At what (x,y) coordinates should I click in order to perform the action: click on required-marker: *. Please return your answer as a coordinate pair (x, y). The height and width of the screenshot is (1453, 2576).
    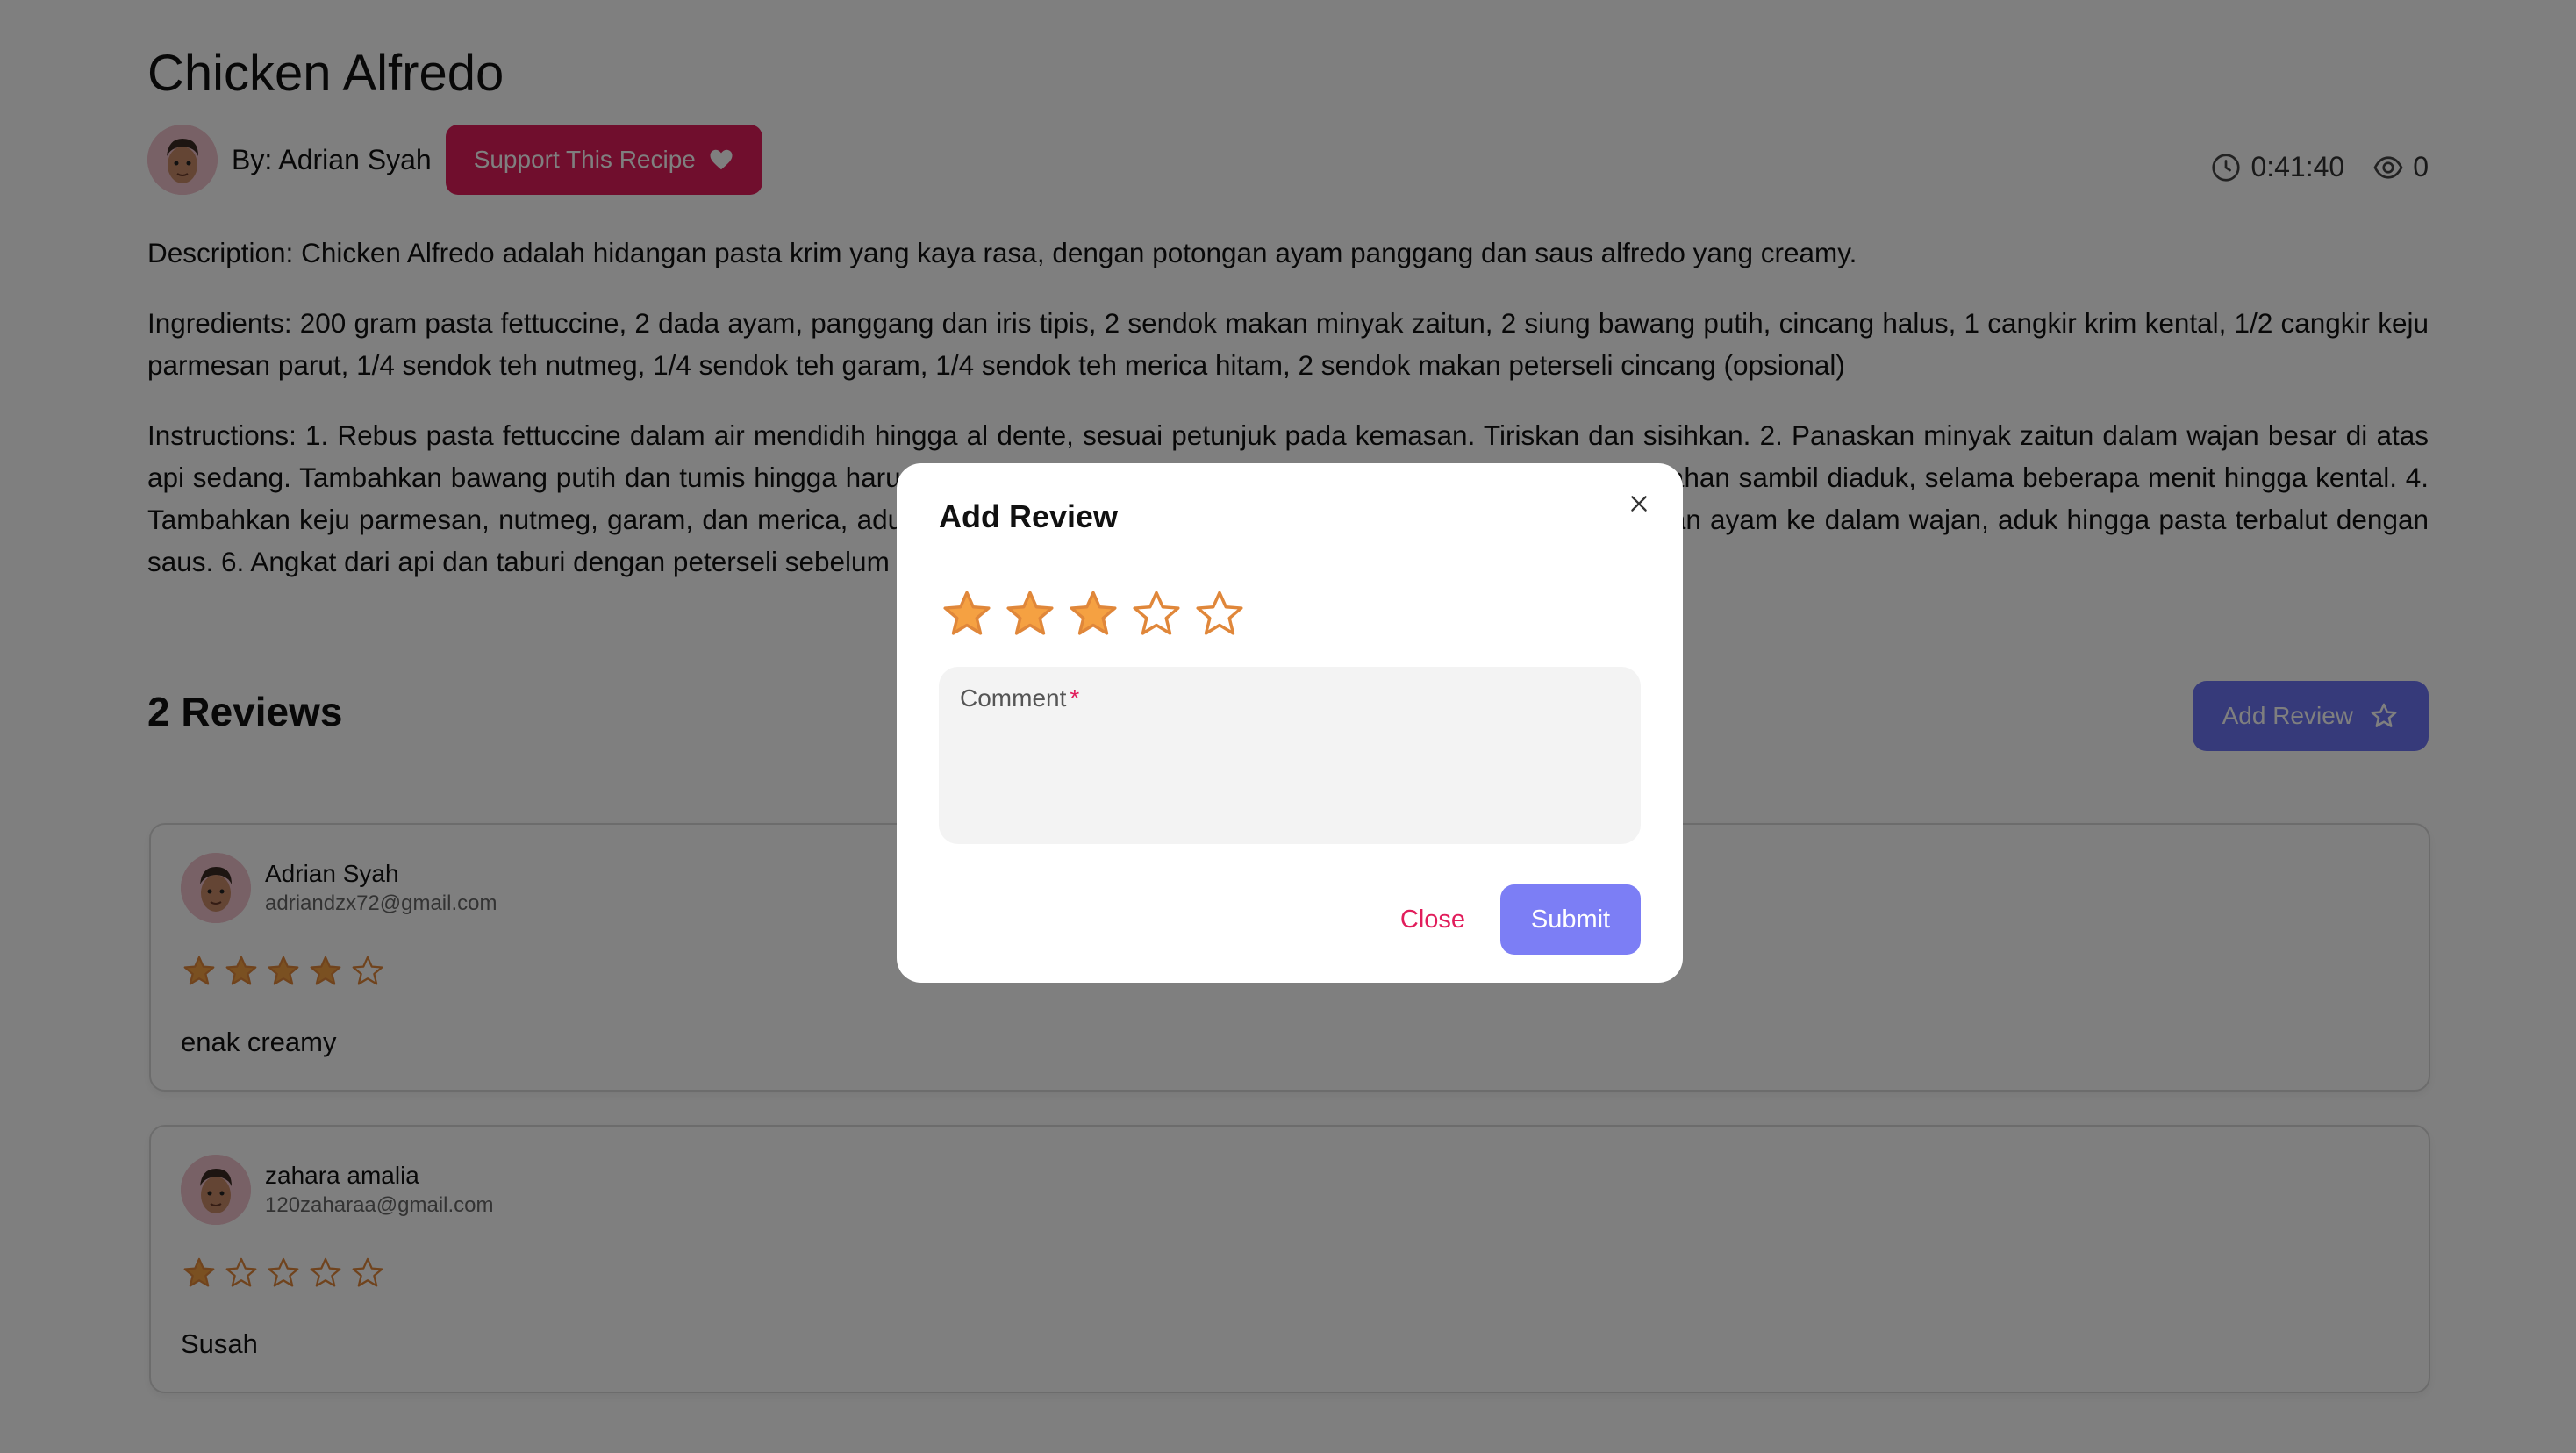
    Looking at the image, I should click on (1075, 698).